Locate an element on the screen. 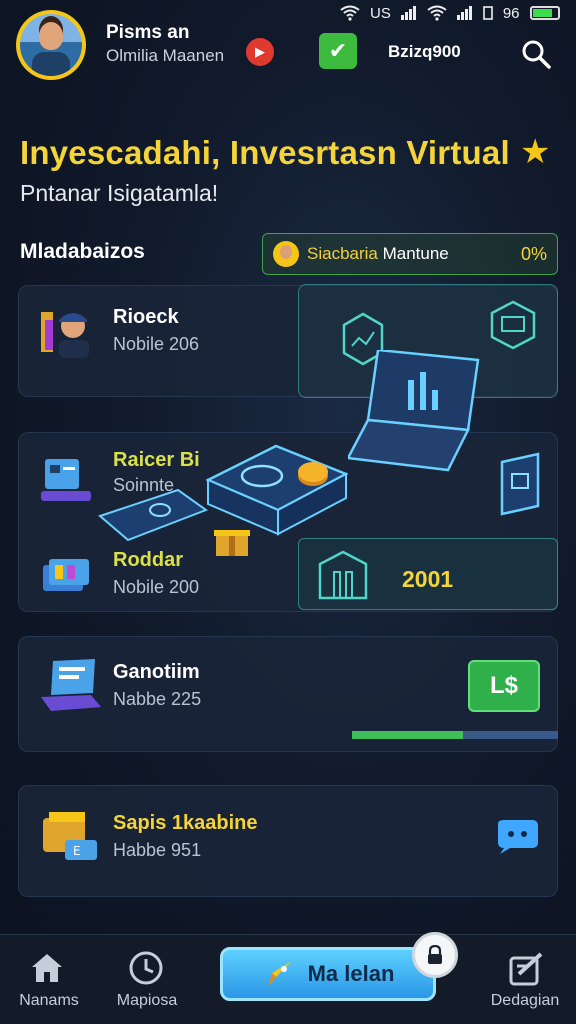 Image resolution: width=576 pixels, height=1024 pixels. page-subtitle: Pntanar Isigatamla! is located at coordinates (119, 193).